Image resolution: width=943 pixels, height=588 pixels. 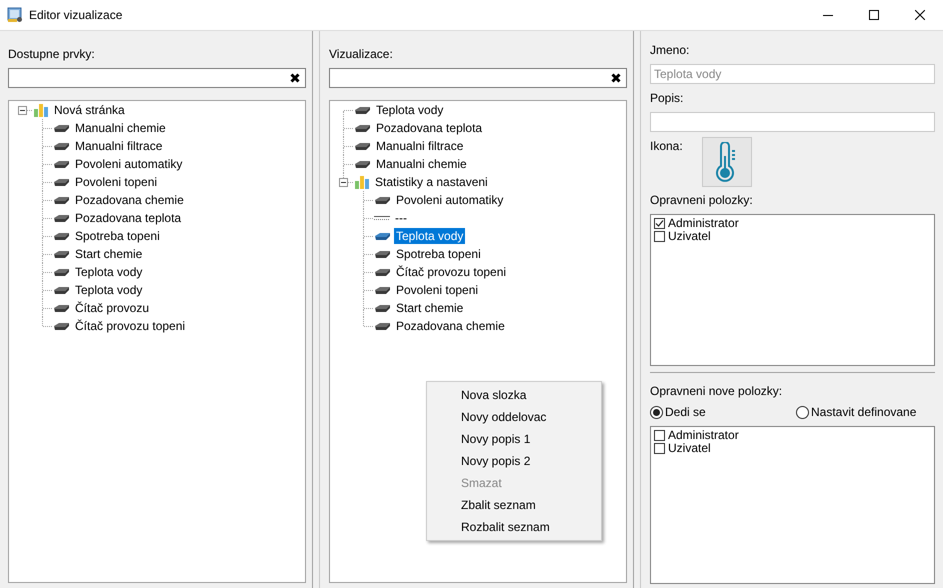 I want to click on radio-label: Dedi se, so click(x=685, y=412).